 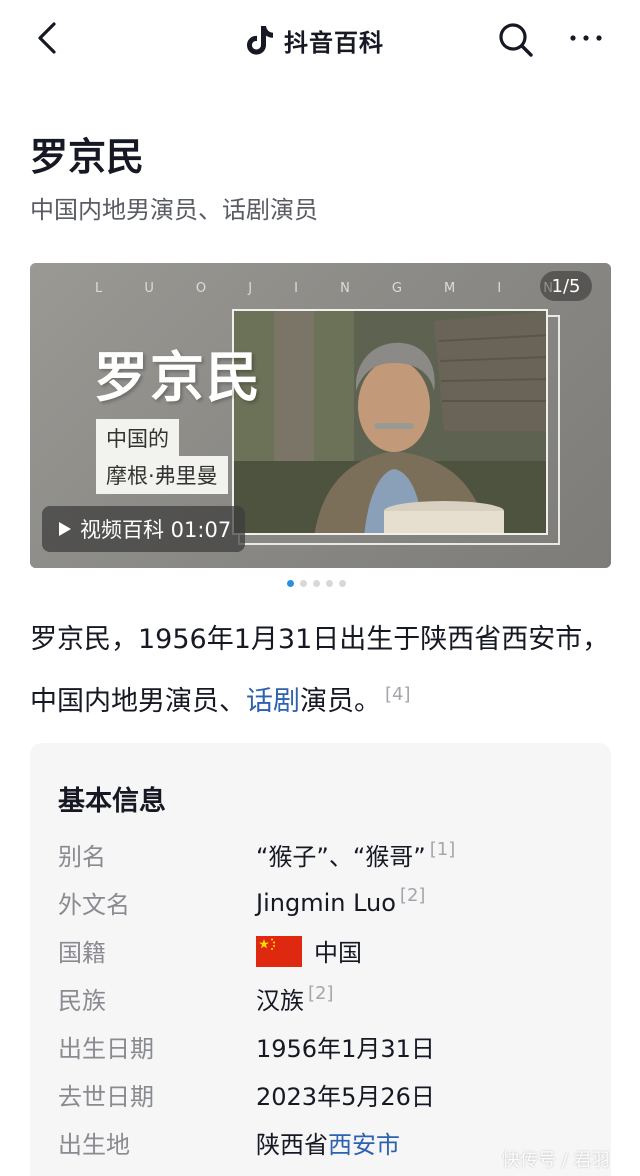 What do you see at coordinates (325, 288) in the screenshot?
I see `media-letter-row: L U O J I N G M I N` at bounding box center [325, 288].